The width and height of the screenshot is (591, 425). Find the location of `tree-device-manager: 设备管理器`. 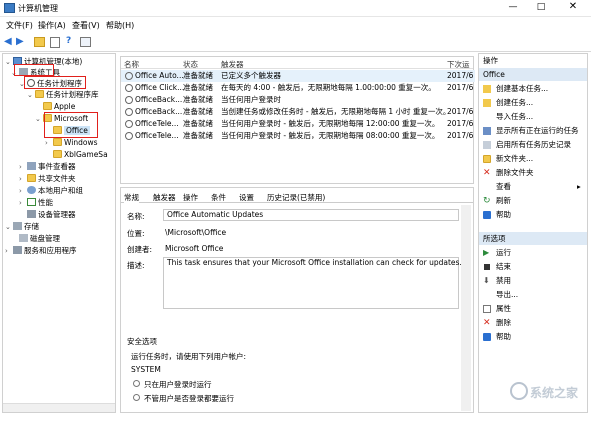

tree-device-manager: 设备管理器 is located at coordinates (51, 214).